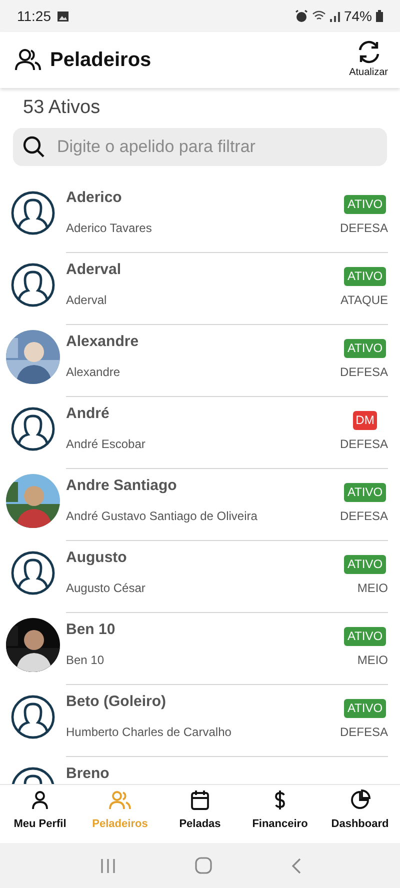  Describe the element at coordinates (200, 799) in the screenshot. I see `calendar-icon` at that location.